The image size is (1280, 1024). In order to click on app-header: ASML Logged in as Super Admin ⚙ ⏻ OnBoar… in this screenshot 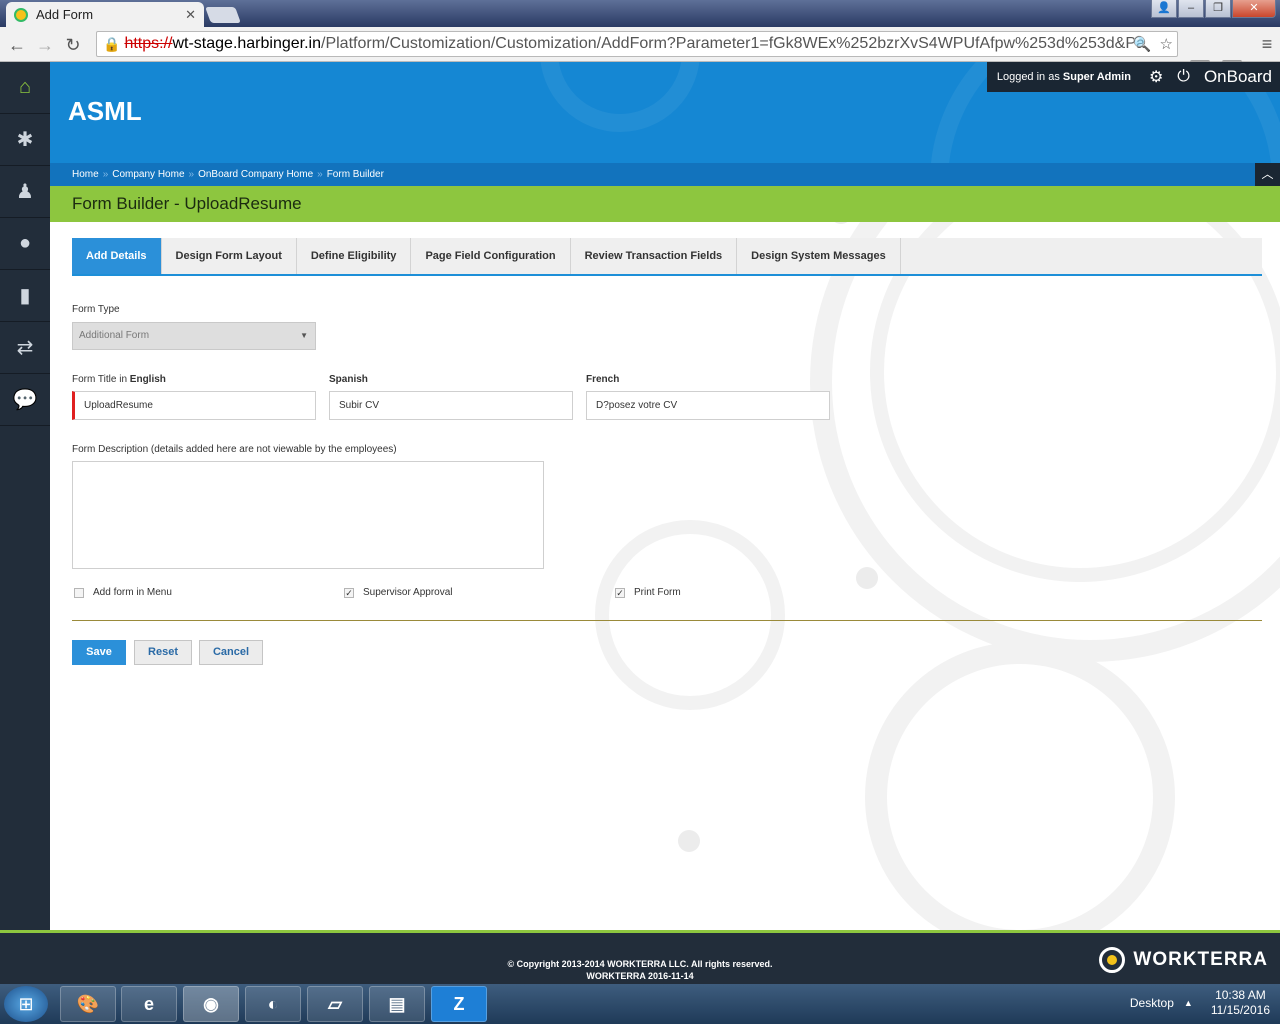, I will do `click(665, 112)`.